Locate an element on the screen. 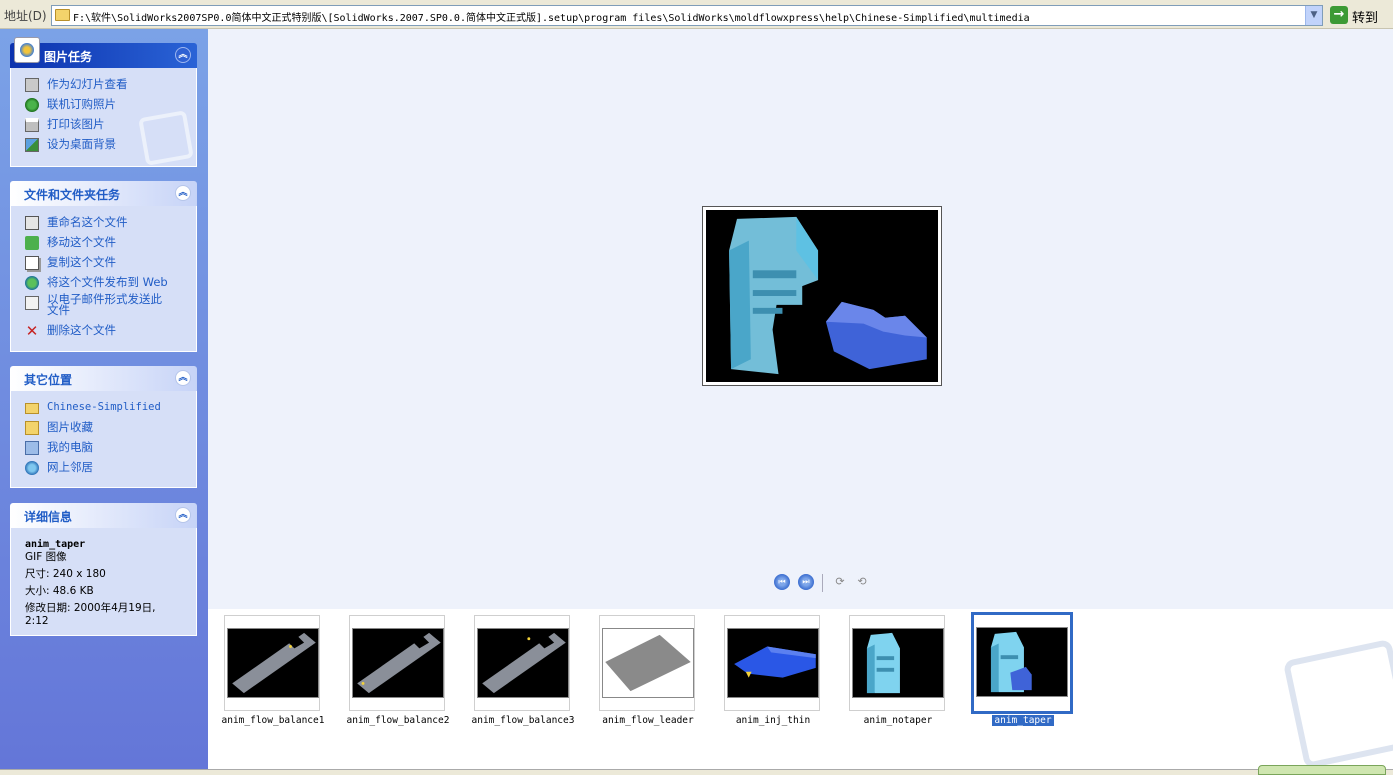  thumbnail-label: anim_flow_leader is located at coordinates (648, 720).